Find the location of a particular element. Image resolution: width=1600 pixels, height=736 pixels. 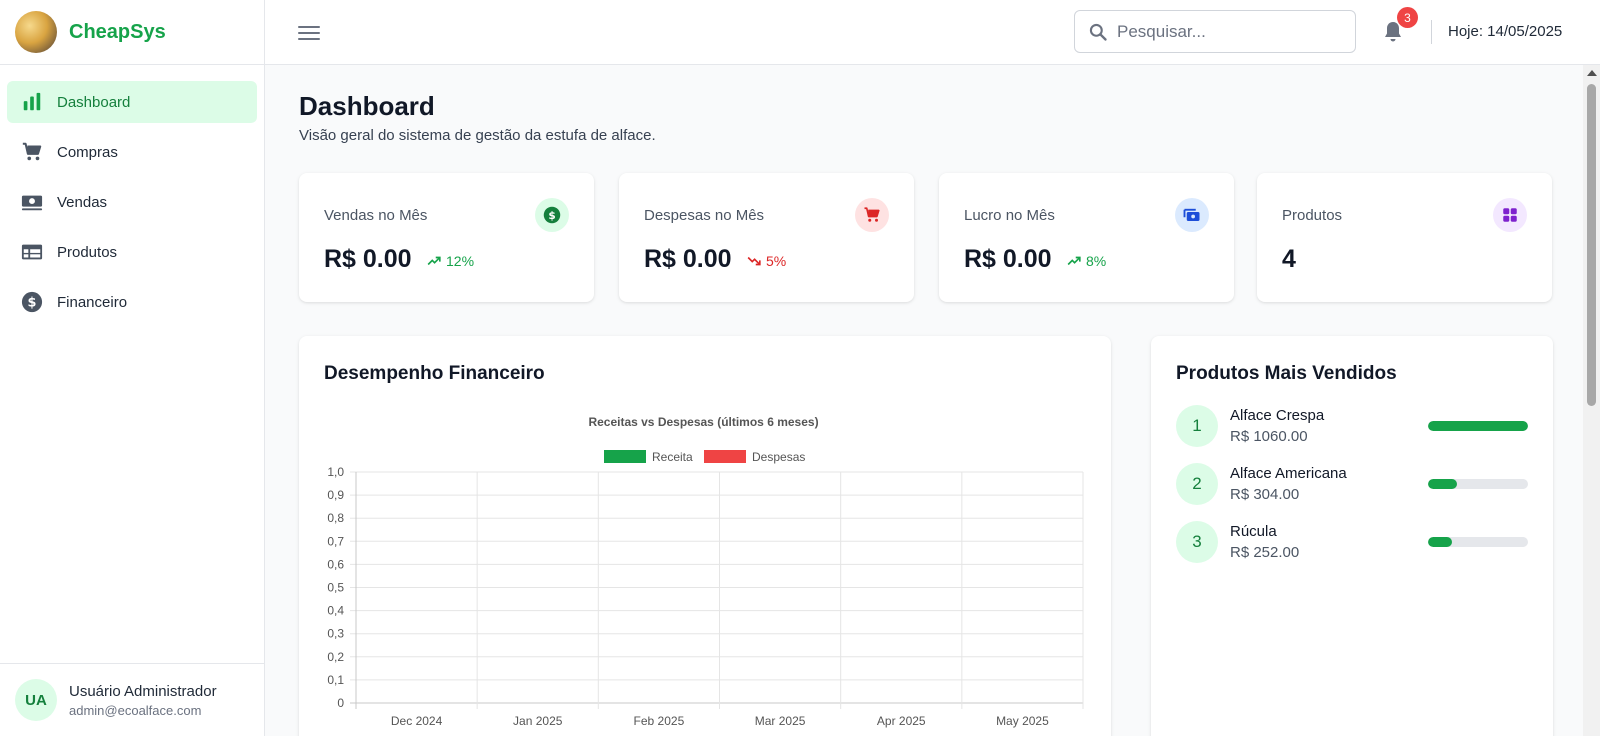

panel-title: Produtos Mais Vendidos is located at coordinates (1286, 373).